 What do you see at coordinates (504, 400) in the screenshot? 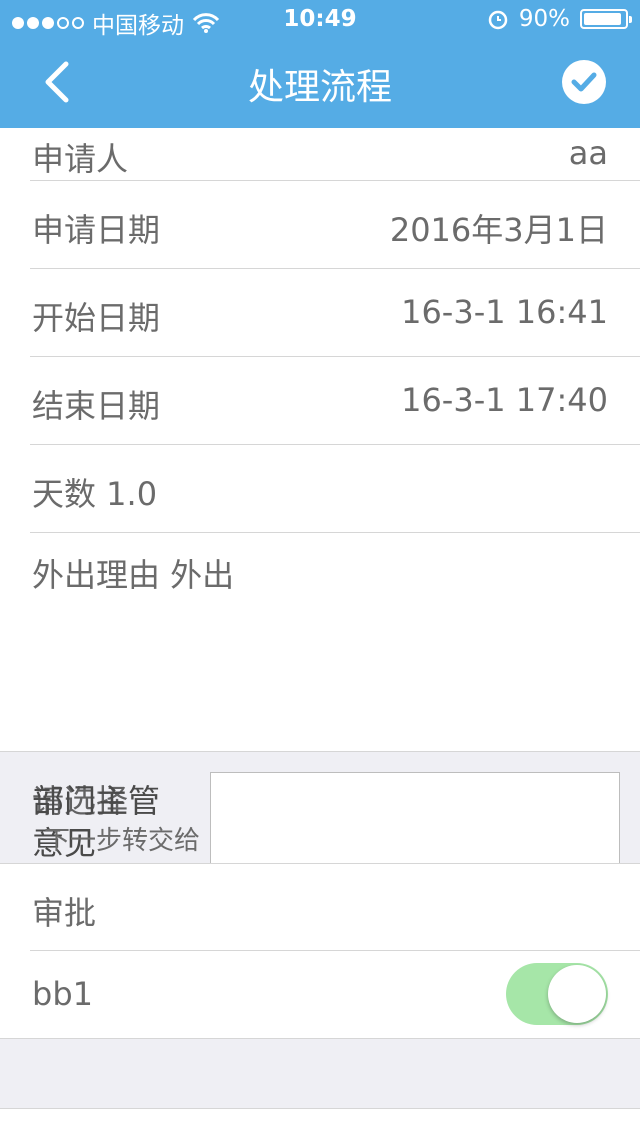
I see `end-date-value: 16-3-1 17:40` at bounding box center [504, 400].